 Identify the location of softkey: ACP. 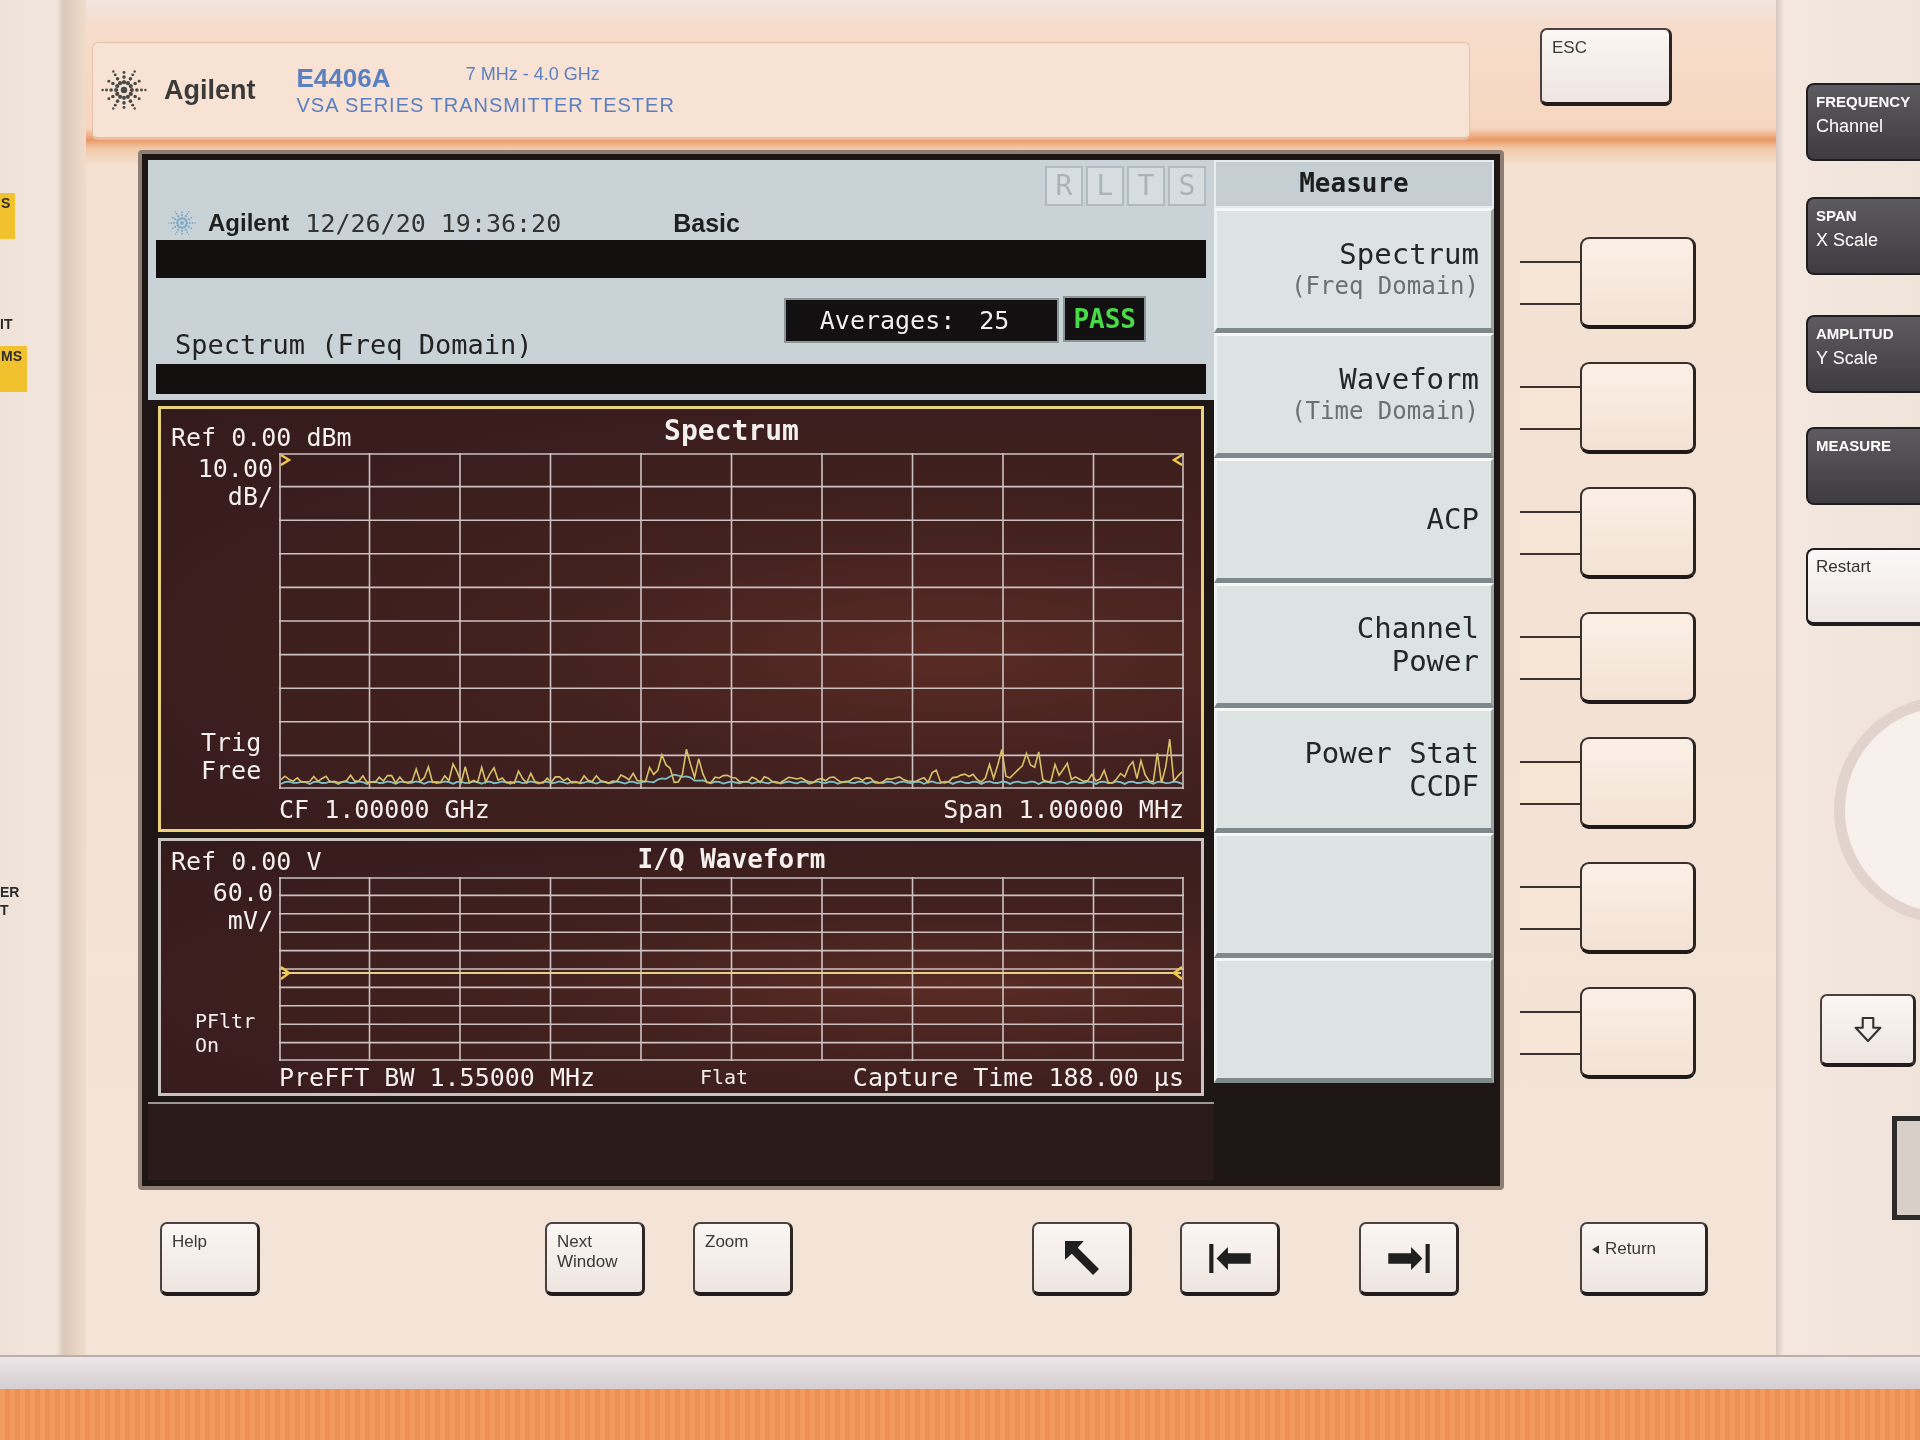
(1354, 520).